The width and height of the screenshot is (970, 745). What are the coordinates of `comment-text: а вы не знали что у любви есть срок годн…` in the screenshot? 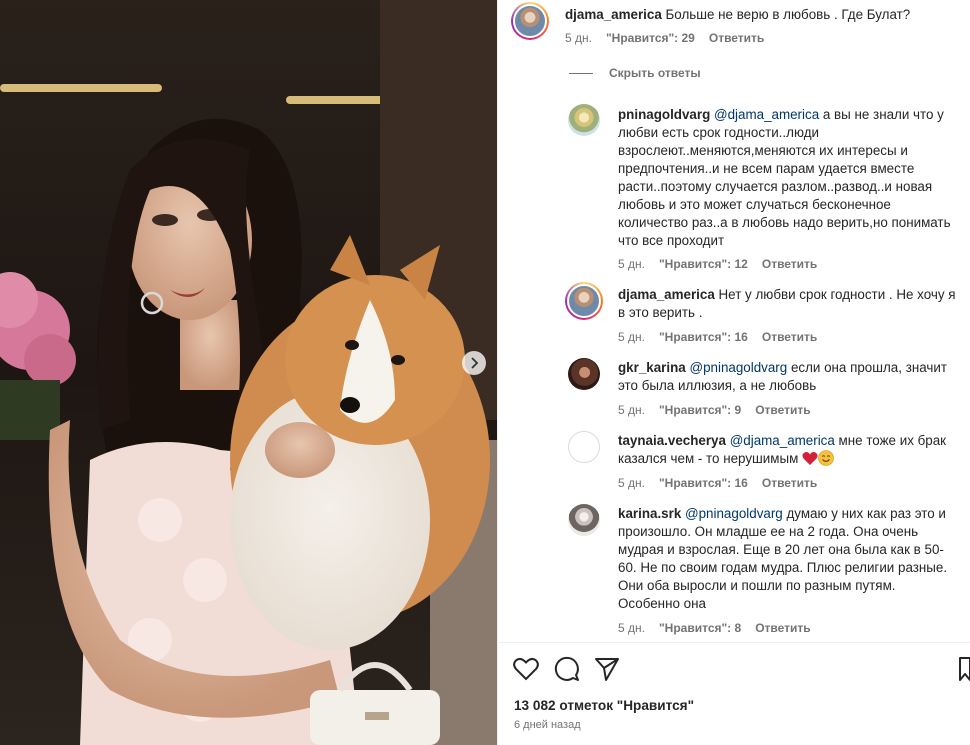 It's located at (784, 177).